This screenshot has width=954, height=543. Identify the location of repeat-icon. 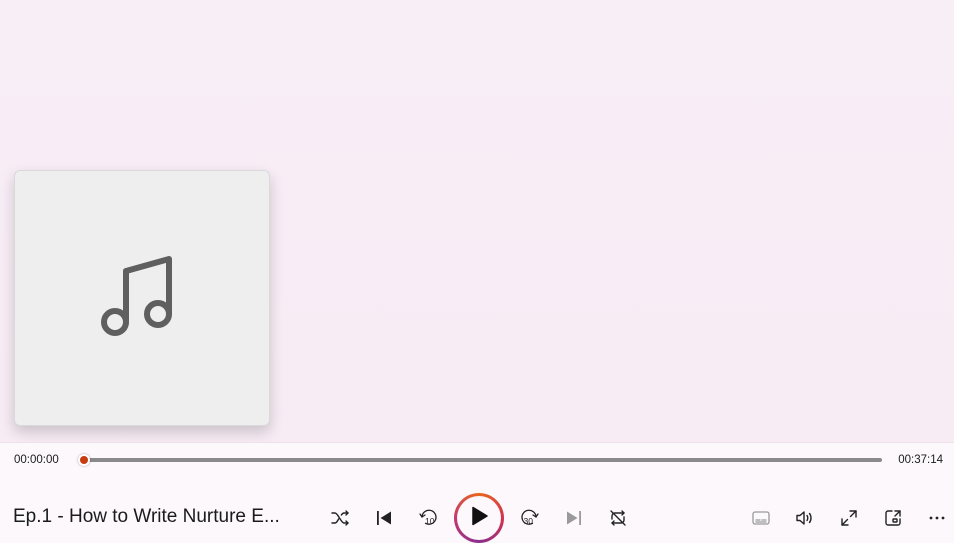
(618, 518).